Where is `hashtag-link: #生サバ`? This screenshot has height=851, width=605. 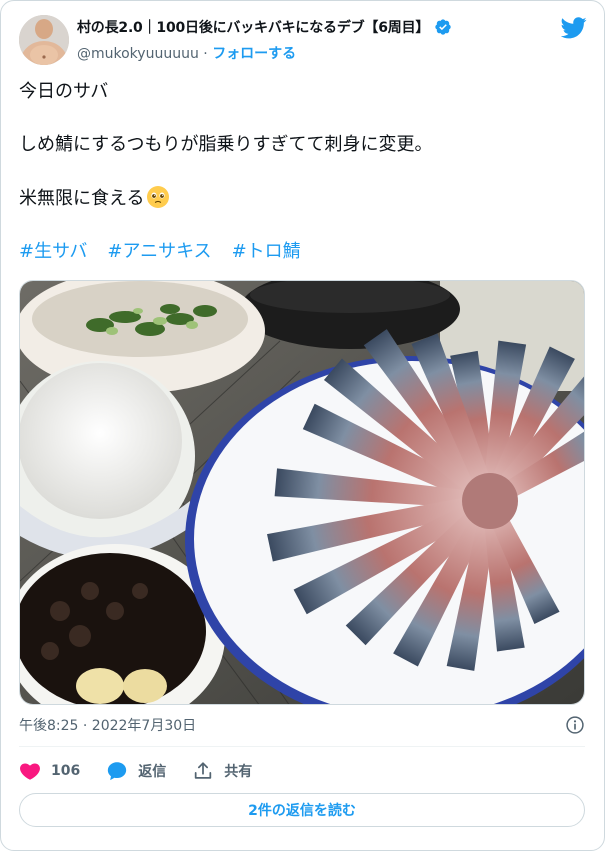
hashtag-link: #生サバ is located at coordinates (53, 251).